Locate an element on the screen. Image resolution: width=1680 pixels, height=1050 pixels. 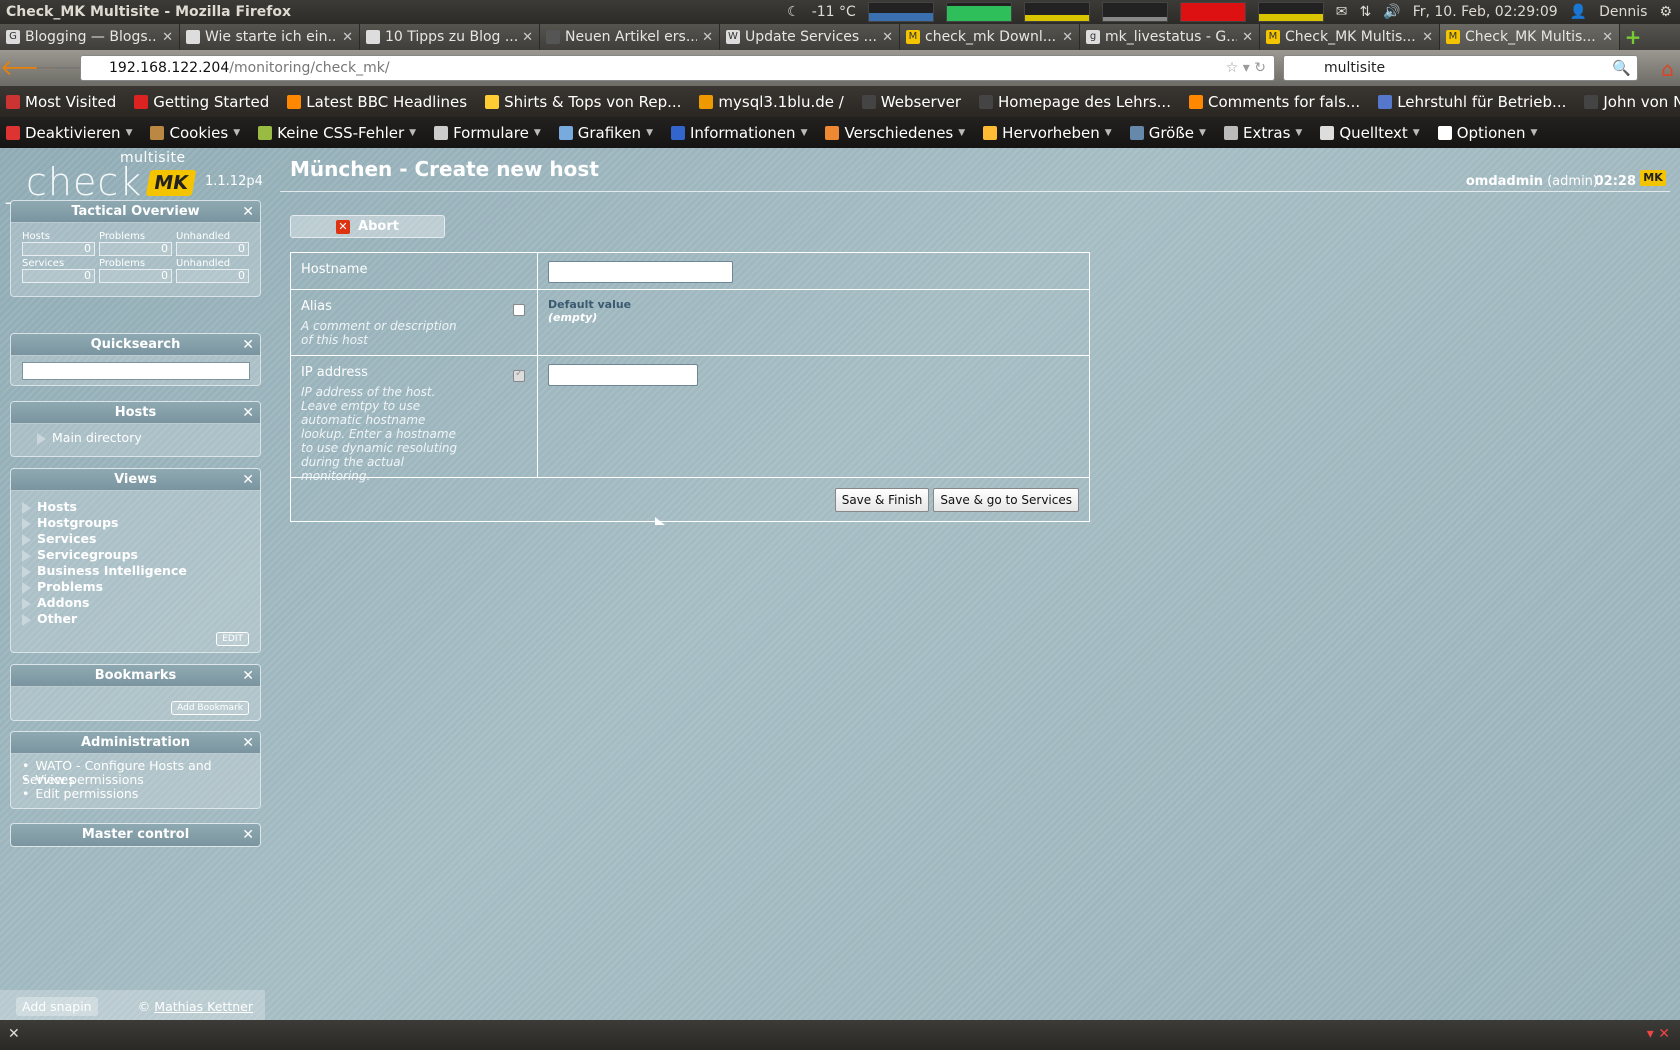
checkmk-logo: multisite _check_ MK 1.1.12p4 is located at coordinates (132, 176).